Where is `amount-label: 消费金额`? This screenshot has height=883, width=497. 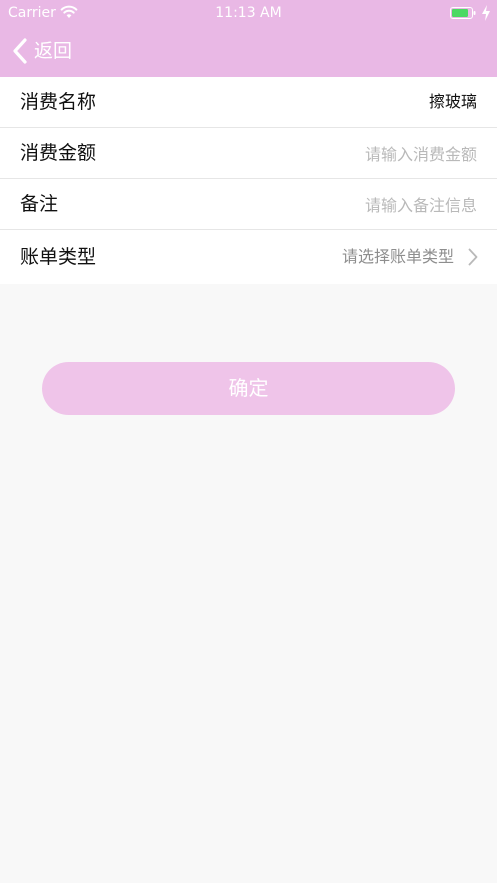 amount-label: 消费金额 is located at coordinates (58, 153).